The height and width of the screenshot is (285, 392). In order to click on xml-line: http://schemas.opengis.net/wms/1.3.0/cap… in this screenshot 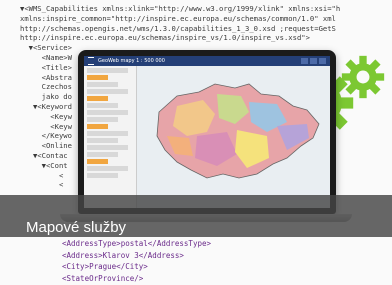, I will do `click(178, 28)`.